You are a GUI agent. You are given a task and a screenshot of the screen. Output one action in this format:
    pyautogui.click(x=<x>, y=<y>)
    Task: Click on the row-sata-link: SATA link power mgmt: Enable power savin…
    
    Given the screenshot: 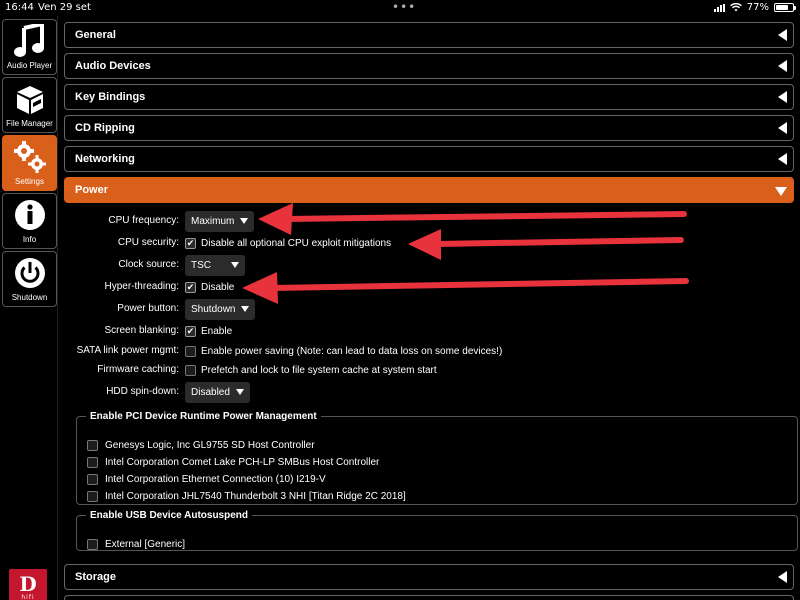 What is the action you would take?
    pyautogui.click(x=429, y=351)
    